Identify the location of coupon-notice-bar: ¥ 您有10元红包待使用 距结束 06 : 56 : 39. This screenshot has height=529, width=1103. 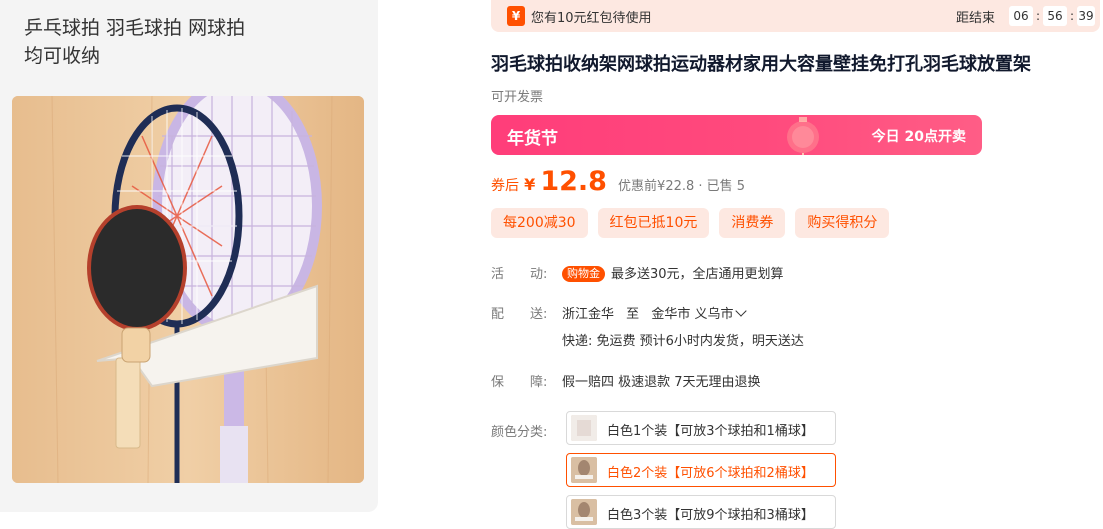
(795, 16).